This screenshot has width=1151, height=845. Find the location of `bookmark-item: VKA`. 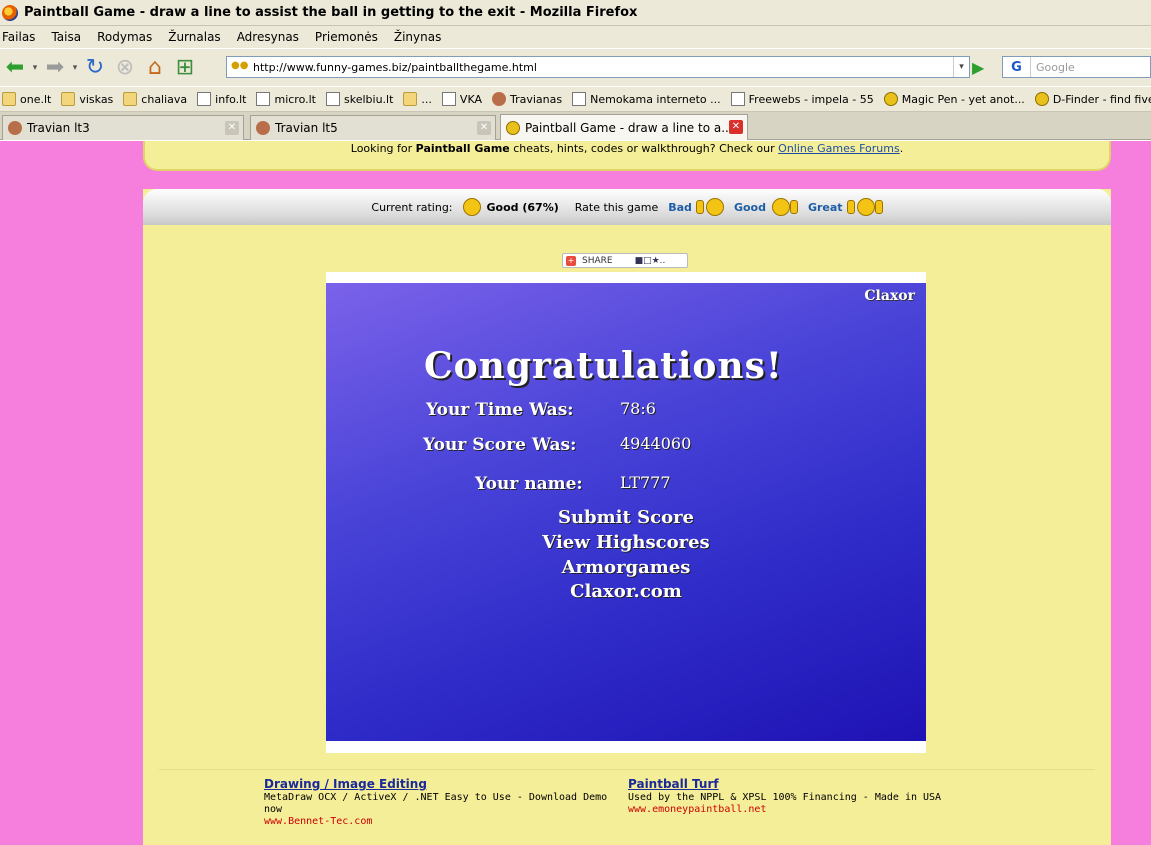

bookmark-item: VKA is located at coordinates (461, 99).